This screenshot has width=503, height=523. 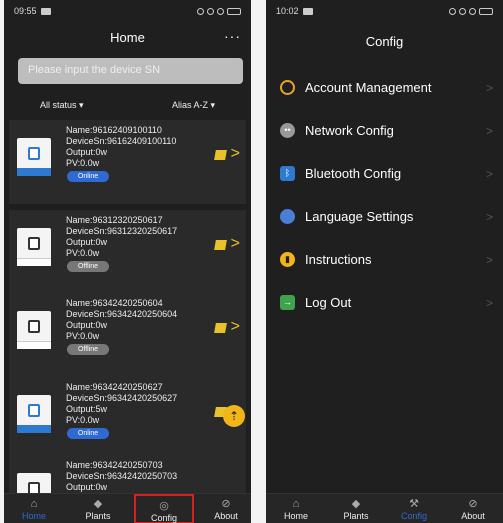 What do you see at coordinates (130, 71) in the screenshot?
I see `search-input: Please input the device SN` at bounding box center [130, 71].